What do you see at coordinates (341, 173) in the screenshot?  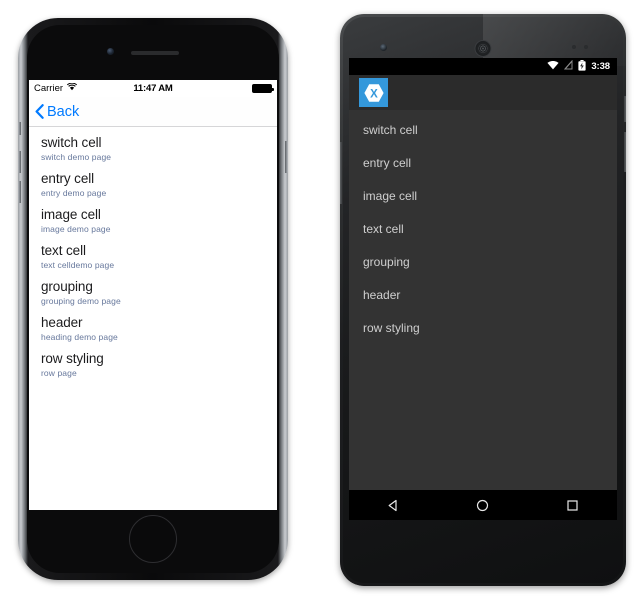 I see `android-left-side-button` at bounding box center [341, 173].